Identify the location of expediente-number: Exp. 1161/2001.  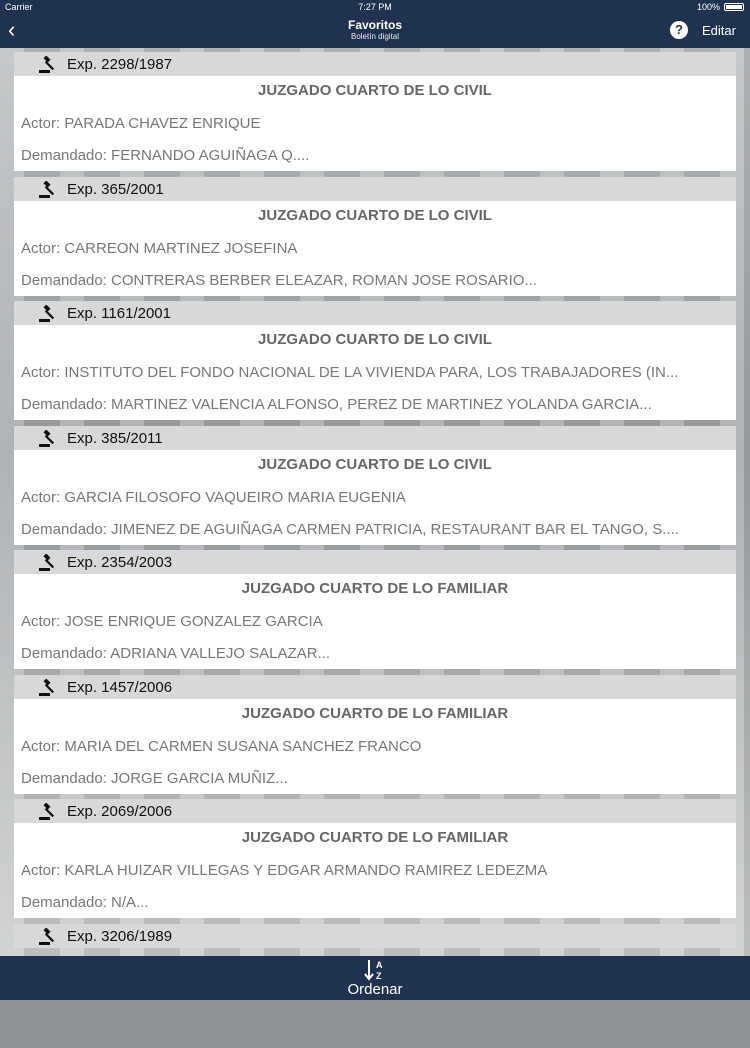
(119, 314).